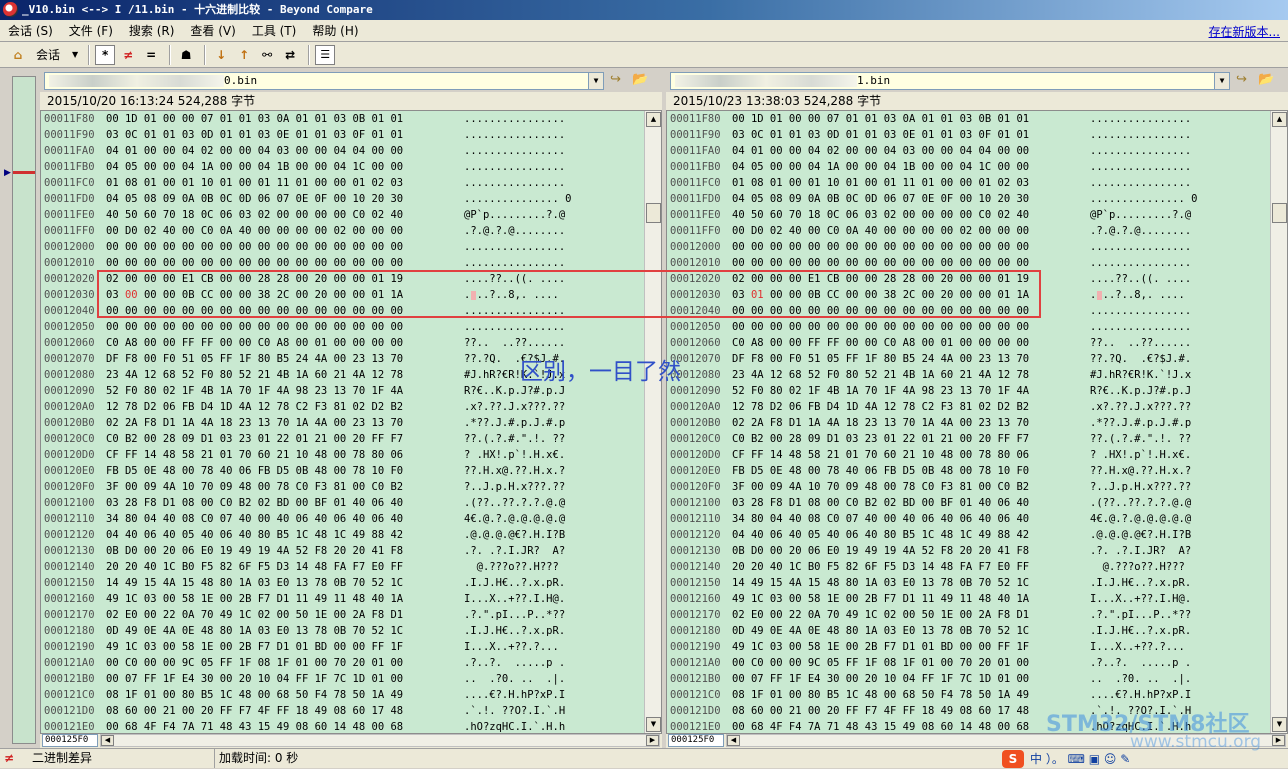  I want to click on menu-search: 搜索 (R), so click(152, 31).